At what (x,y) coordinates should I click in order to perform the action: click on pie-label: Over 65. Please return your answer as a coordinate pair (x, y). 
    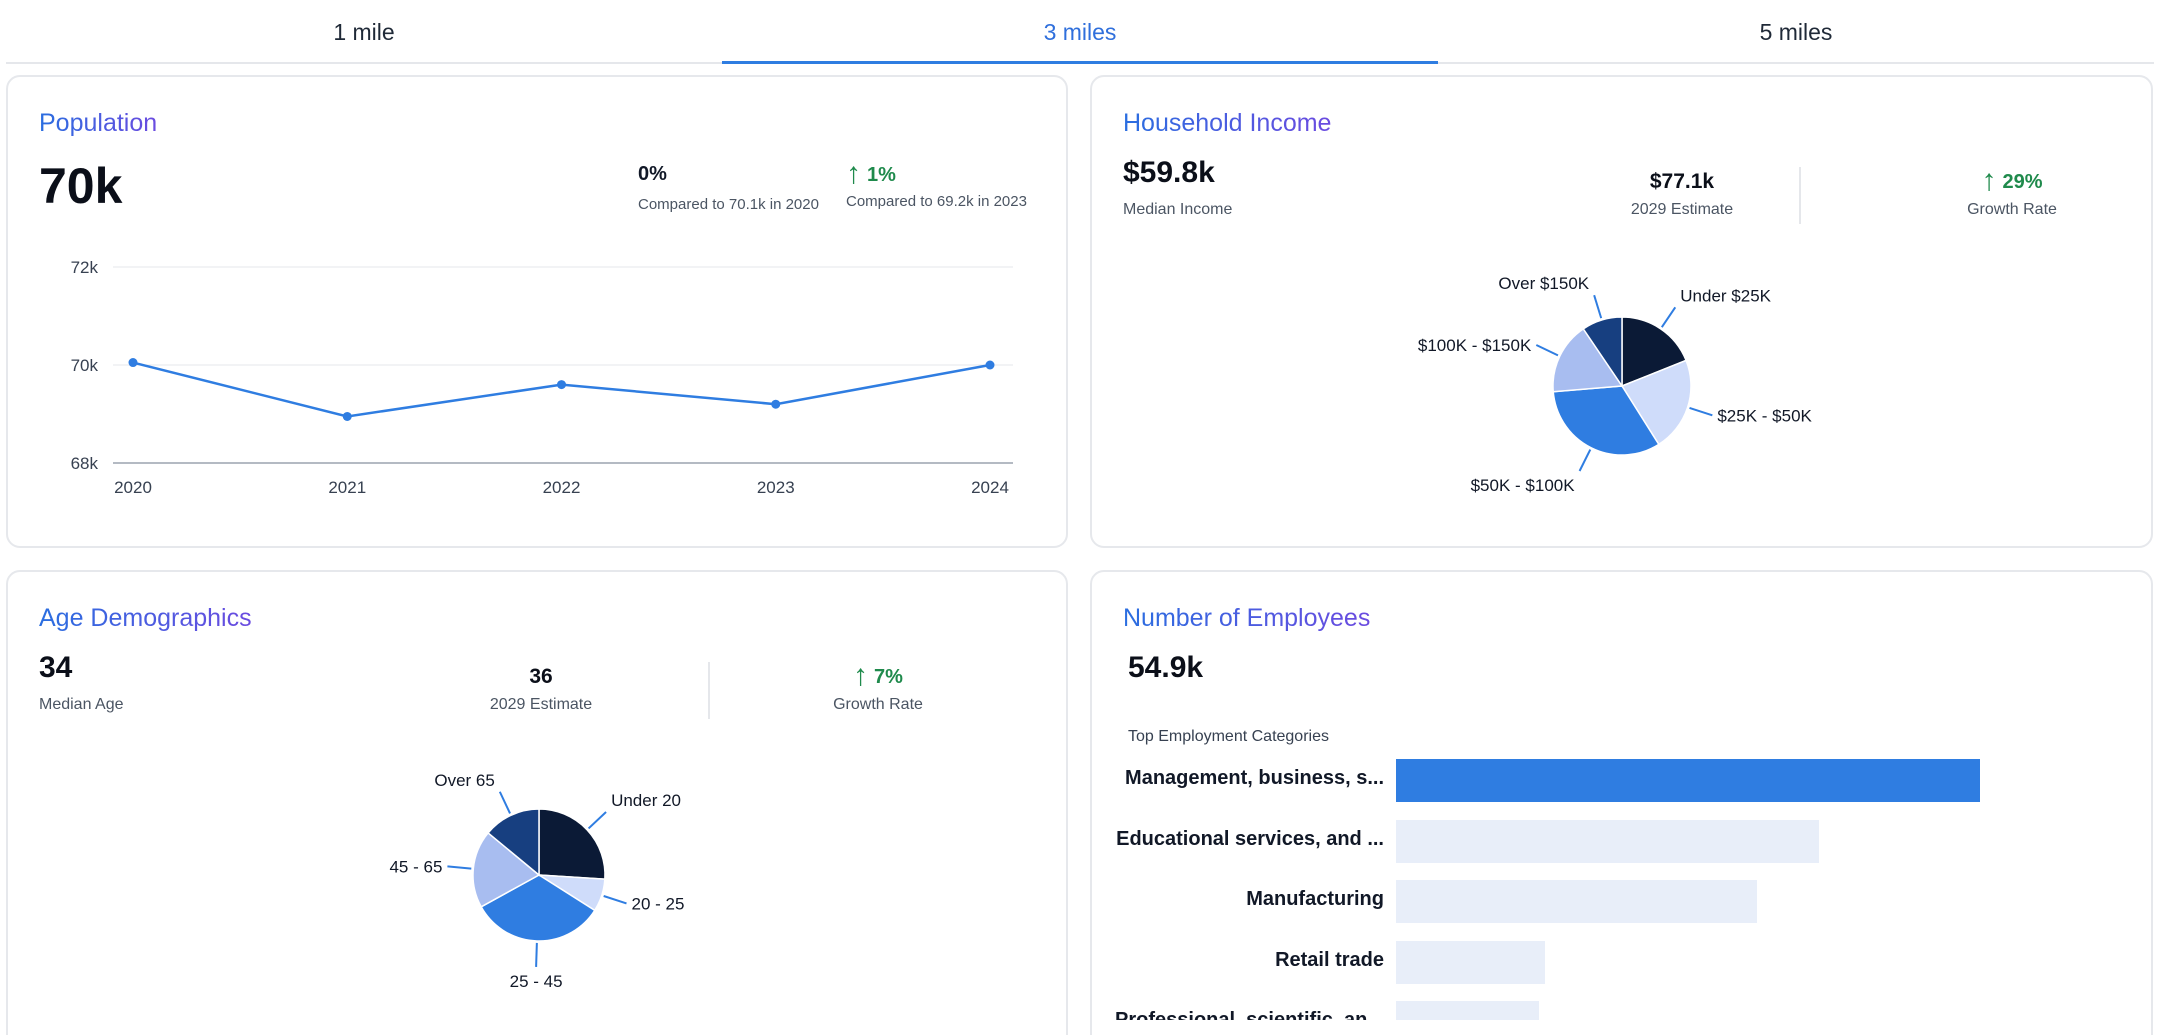
    Looking at the image, I should click on (464, 780).